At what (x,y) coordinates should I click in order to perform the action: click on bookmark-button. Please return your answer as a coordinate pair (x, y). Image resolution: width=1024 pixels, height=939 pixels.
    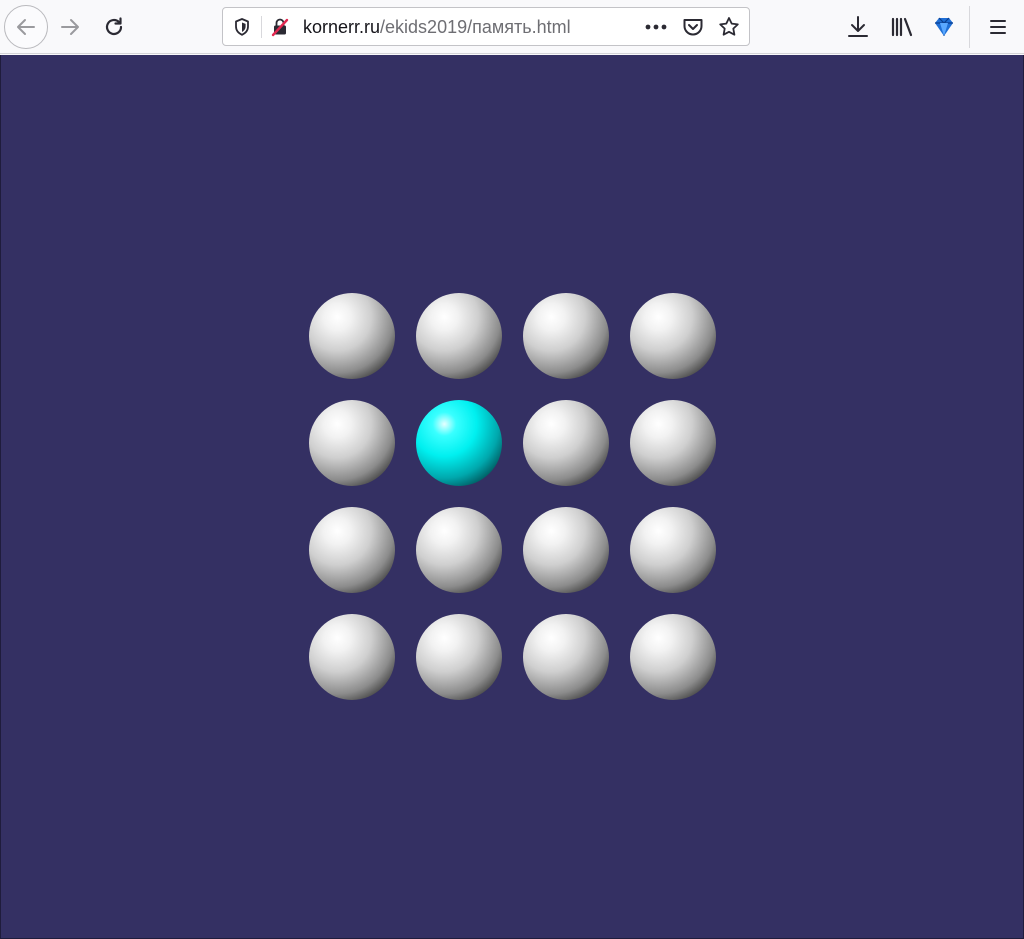
    Looking at the image, I should click on (729, 27).